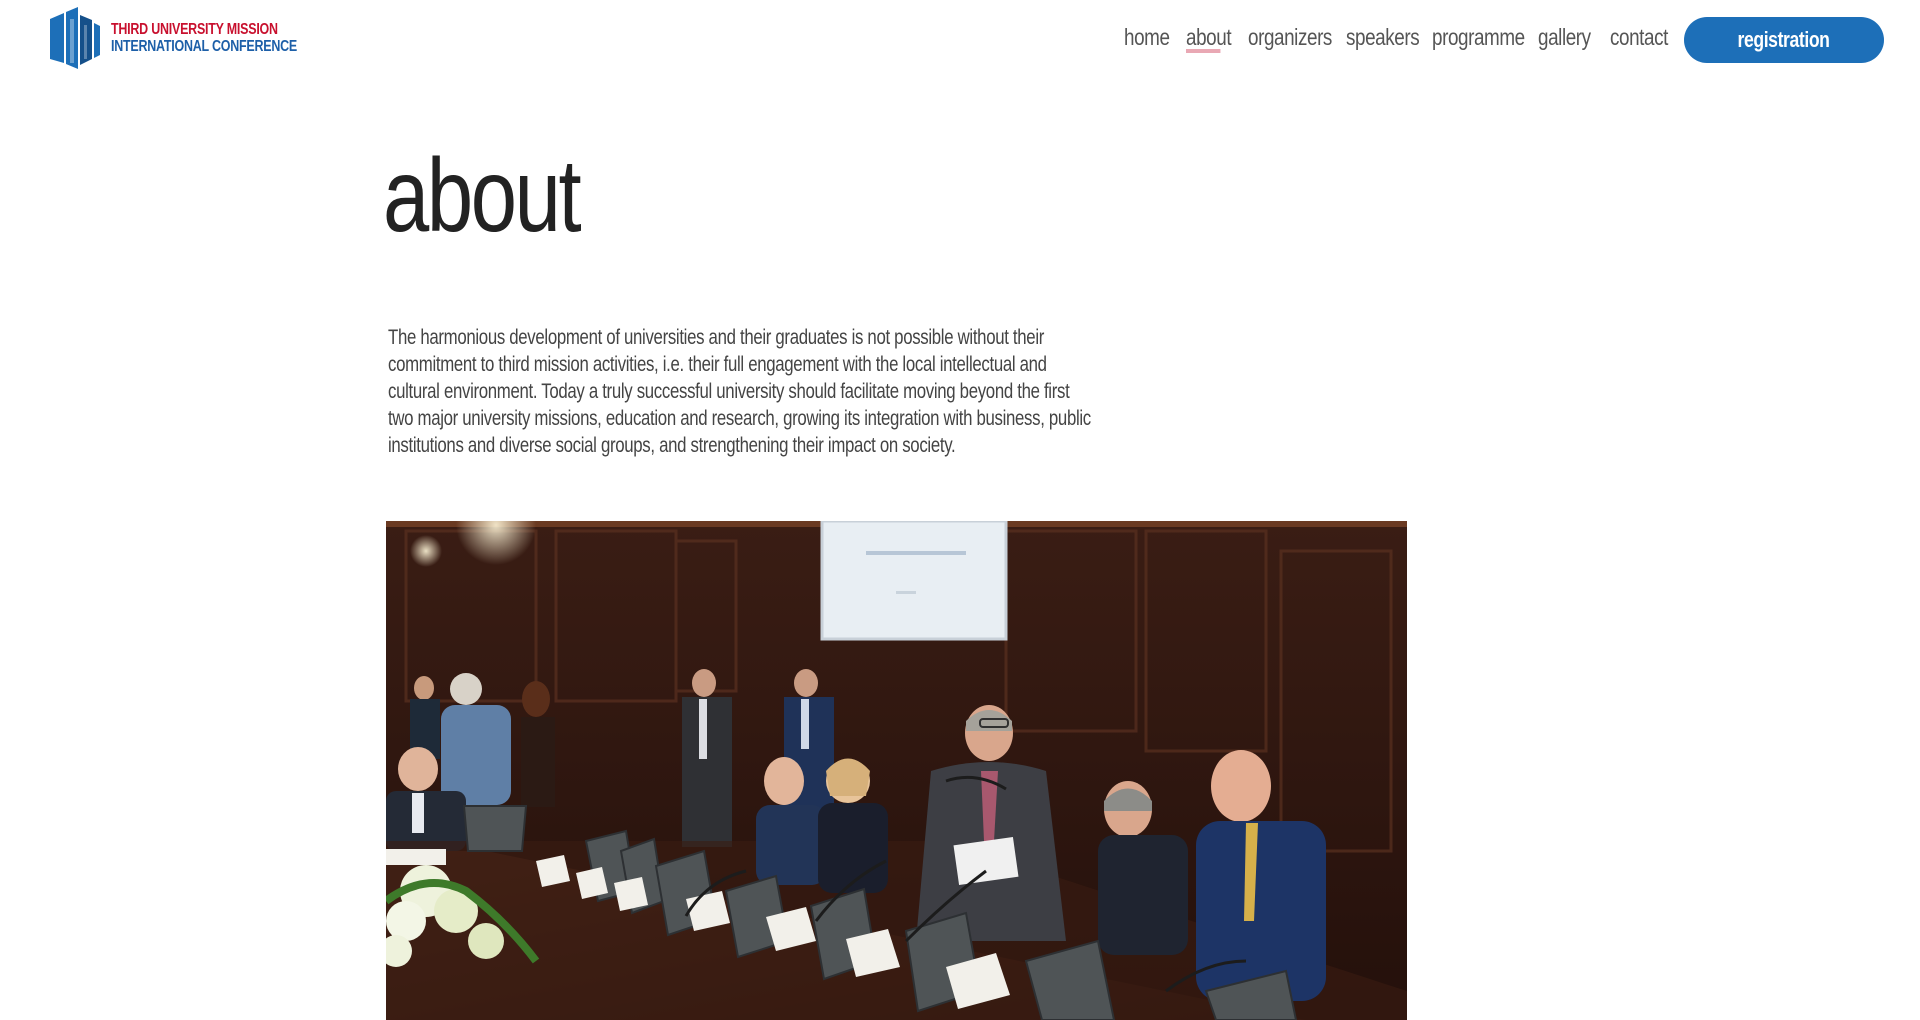 The image size is (1920, 1020). I want to click on logo-line-2: INTERNATIONAL CONFERENCE, so click(204, 46).